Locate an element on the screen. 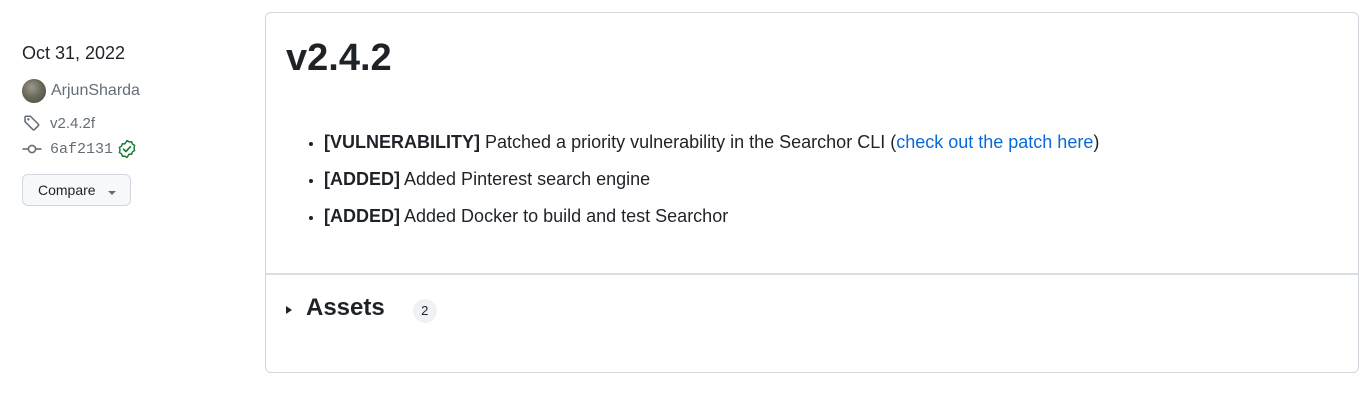 The image size is (1371, 400). tag-row: v2.4.2f is located at coordinates (132, 123).